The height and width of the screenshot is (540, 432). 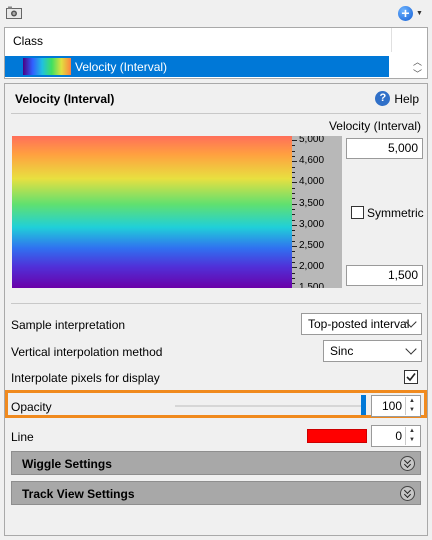 I want to click on line-label: Line, so click(x=22, y=437).